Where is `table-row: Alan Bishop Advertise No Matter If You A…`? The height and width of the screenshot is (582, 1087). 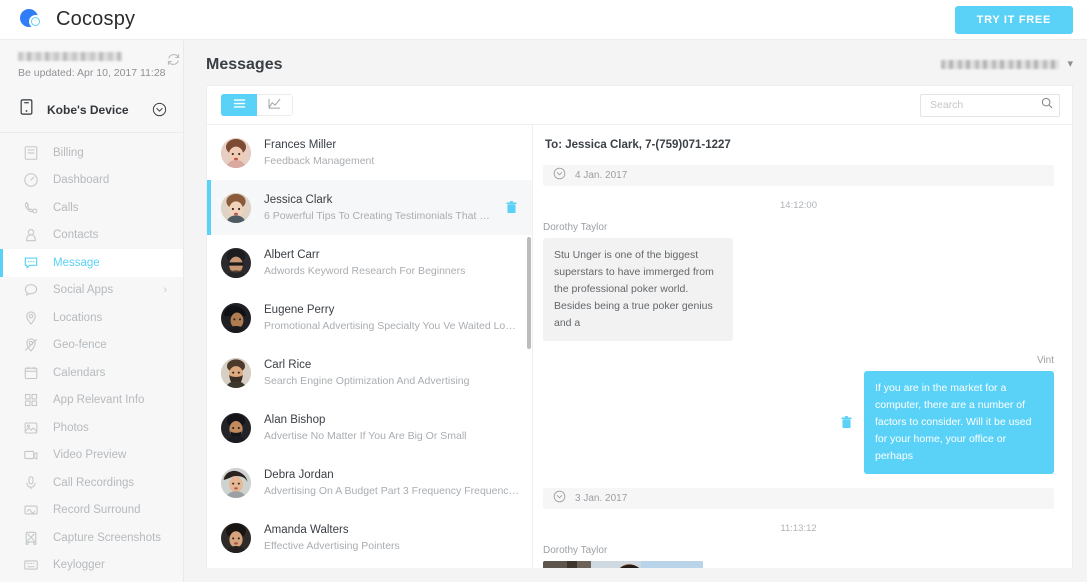
table-row: Alan Bishop Advertise No Matter If You A… is located at coordinates (369, 427).